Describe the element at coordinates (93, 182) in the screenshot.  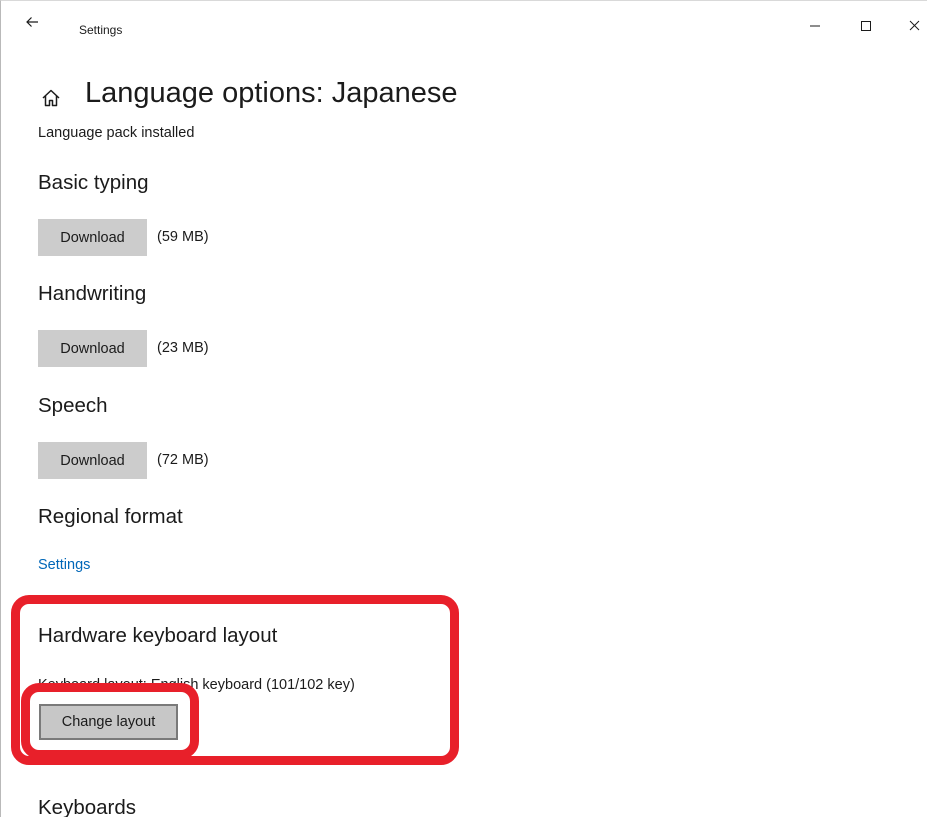
I see `basic-typing-heading: Basic typing` at that location.